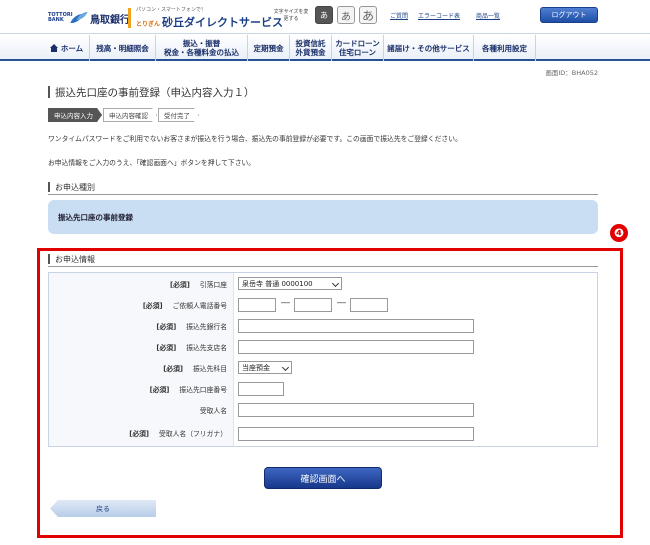 This screenshot has height=545, width=650. What do you see at coordinates (141, 304) in the screenshot?
I see `form-label: [必須] ご依頼人電話番号` at bounding box center [141, 304].